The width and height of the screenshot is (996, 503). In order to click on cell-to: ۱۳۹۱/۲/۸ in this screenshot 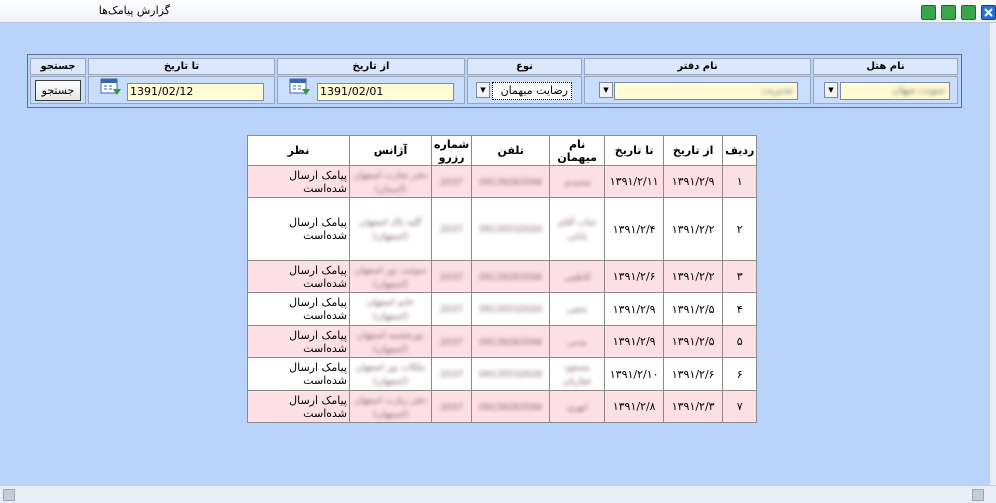, I will do `click(634, 406)`.